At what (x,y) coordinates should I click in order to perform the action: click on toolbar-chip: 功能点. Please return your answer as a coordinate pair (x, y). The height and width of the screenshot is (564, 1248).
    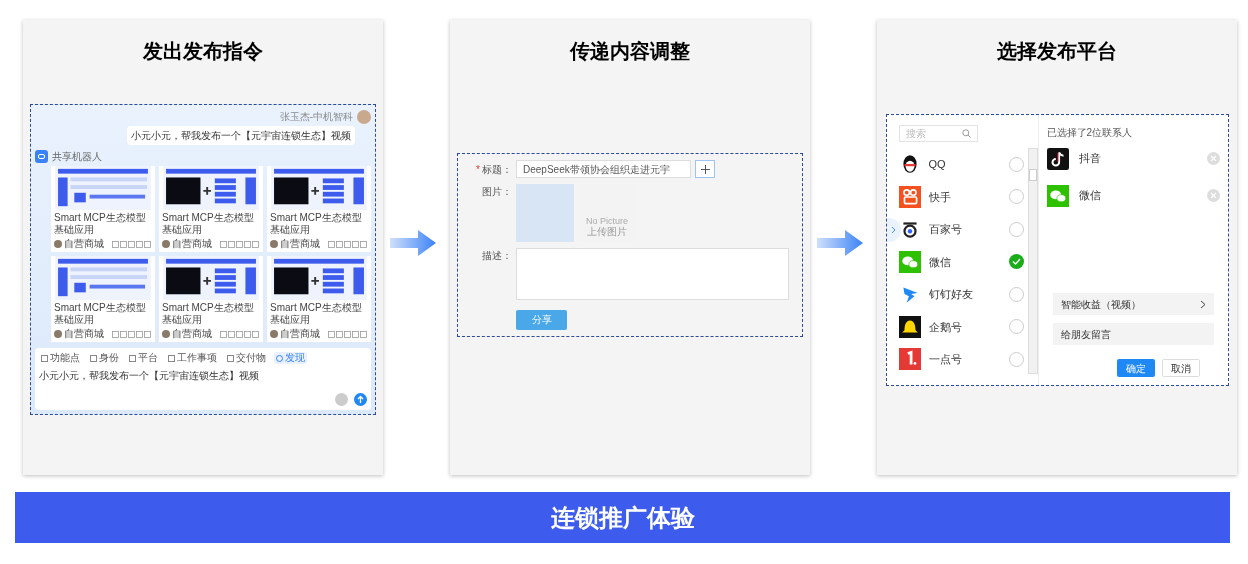
    Looking at the image, I should click on (60, 358).